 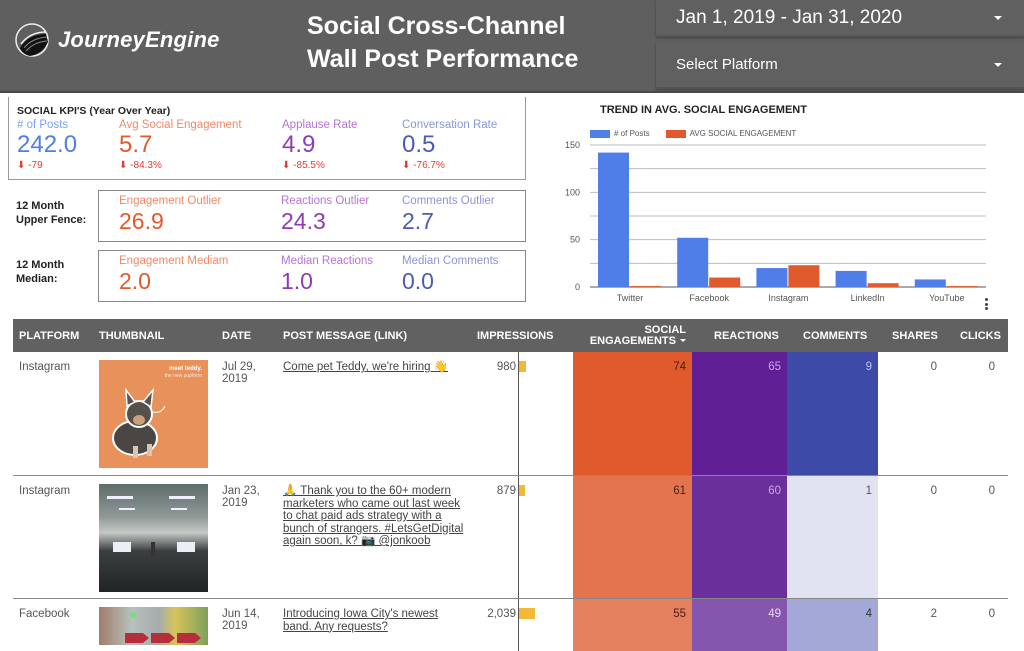 I want to click on audience-photo-icon, so click(x=151, y=526).